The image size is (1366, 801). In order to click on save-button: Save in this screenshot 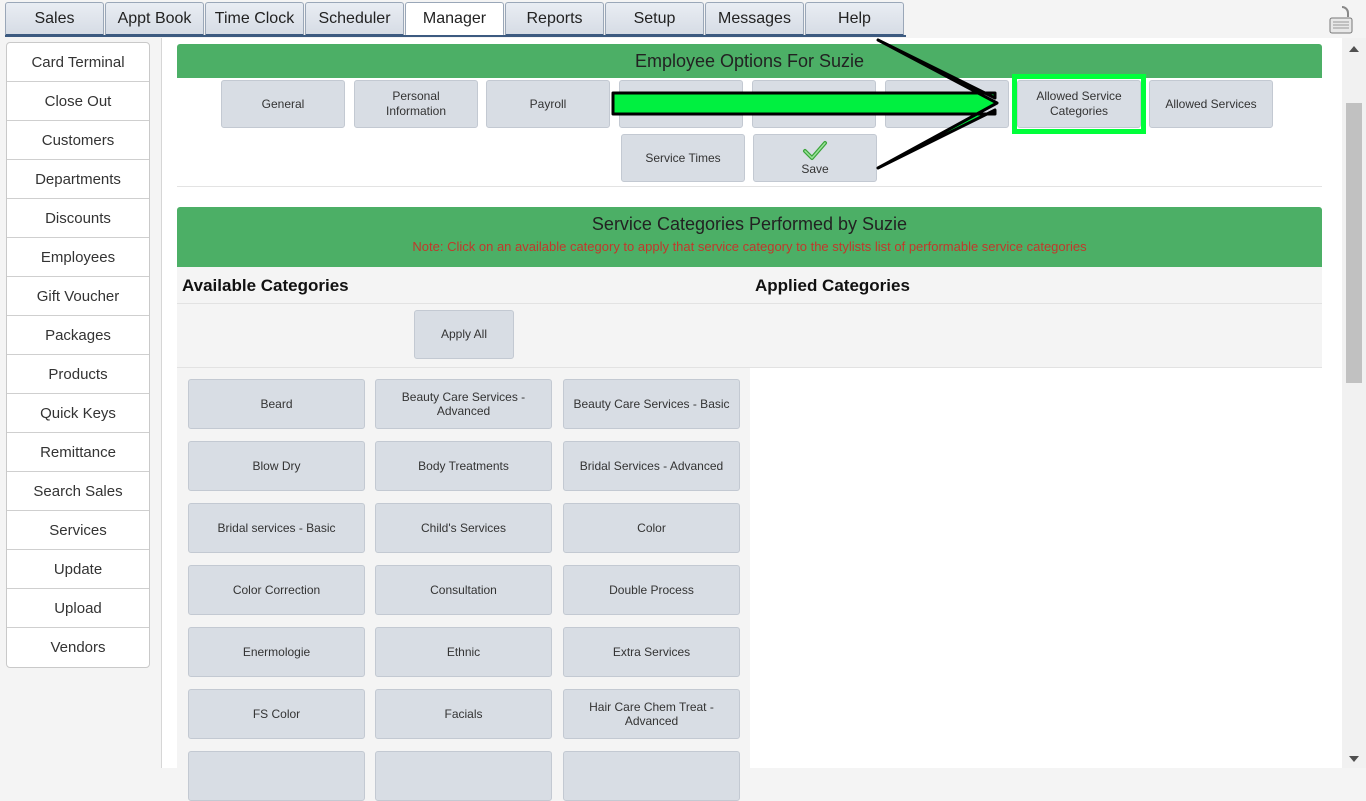, I will do `click(815, 158)`.